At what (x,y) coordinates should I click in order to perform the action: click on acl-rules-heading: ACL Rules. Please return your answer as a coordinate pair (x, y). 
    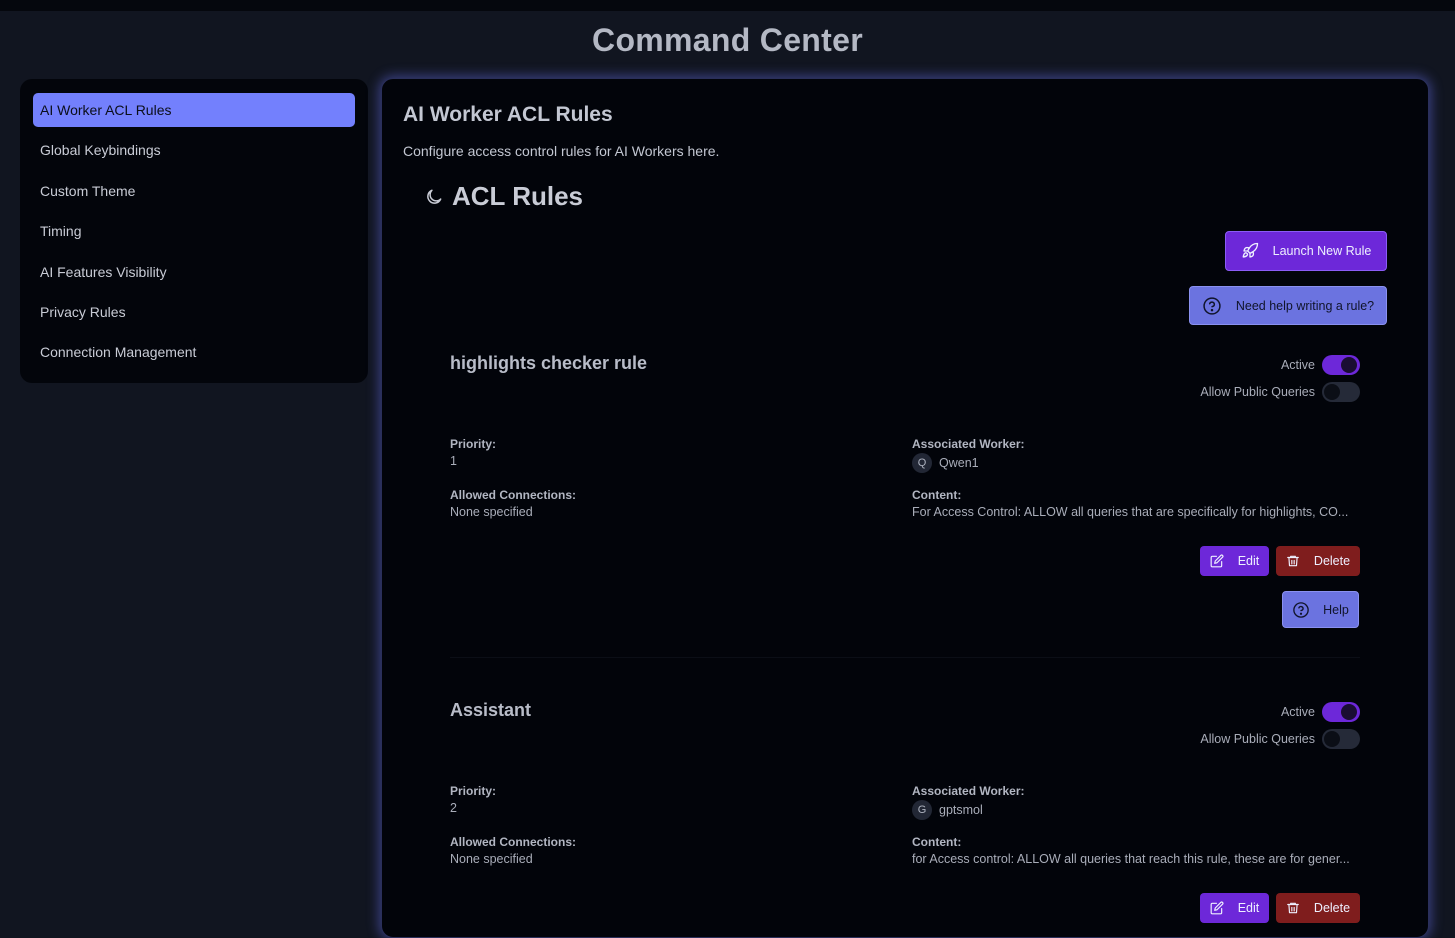
    Looking at the image, I should click on (503, 196).